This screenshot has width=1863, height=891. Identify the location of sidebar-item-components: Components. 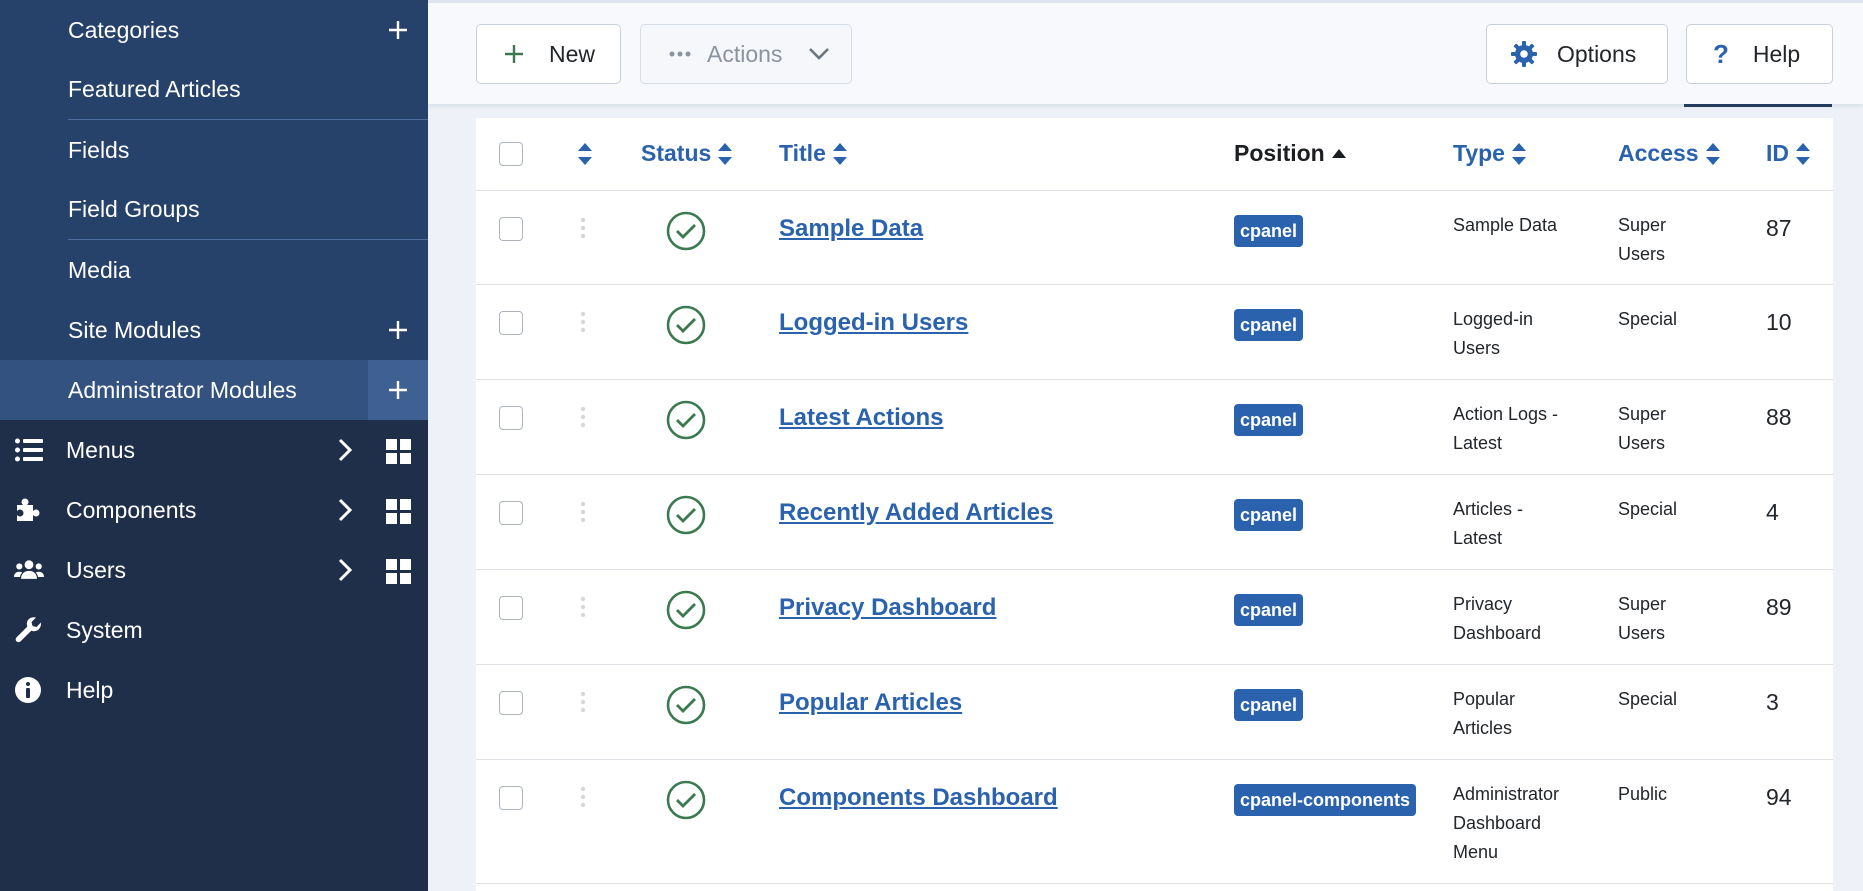
(214, 510).